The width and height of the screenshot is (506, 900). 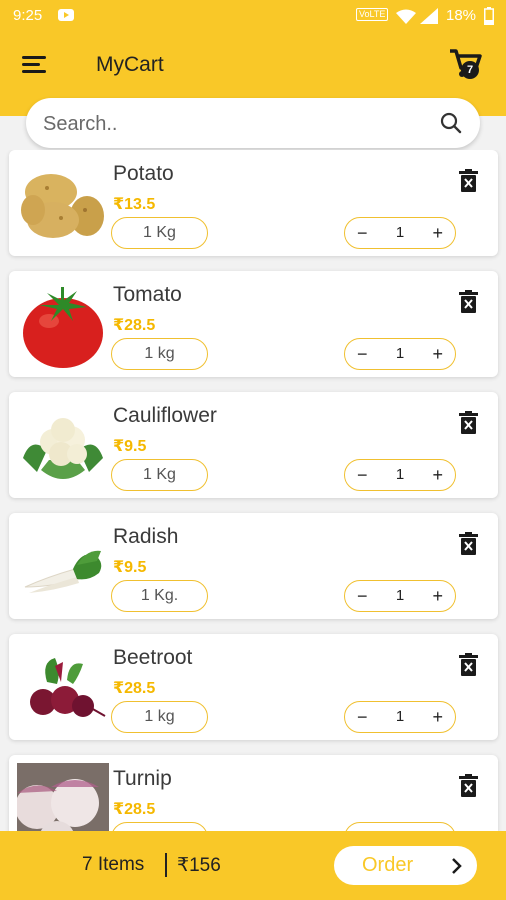 What do you see at coordinates (253, 793) in the screenshot?
I see `cart-item-turnip: Turnip ₹28.5` at bounding box center [253, 793].